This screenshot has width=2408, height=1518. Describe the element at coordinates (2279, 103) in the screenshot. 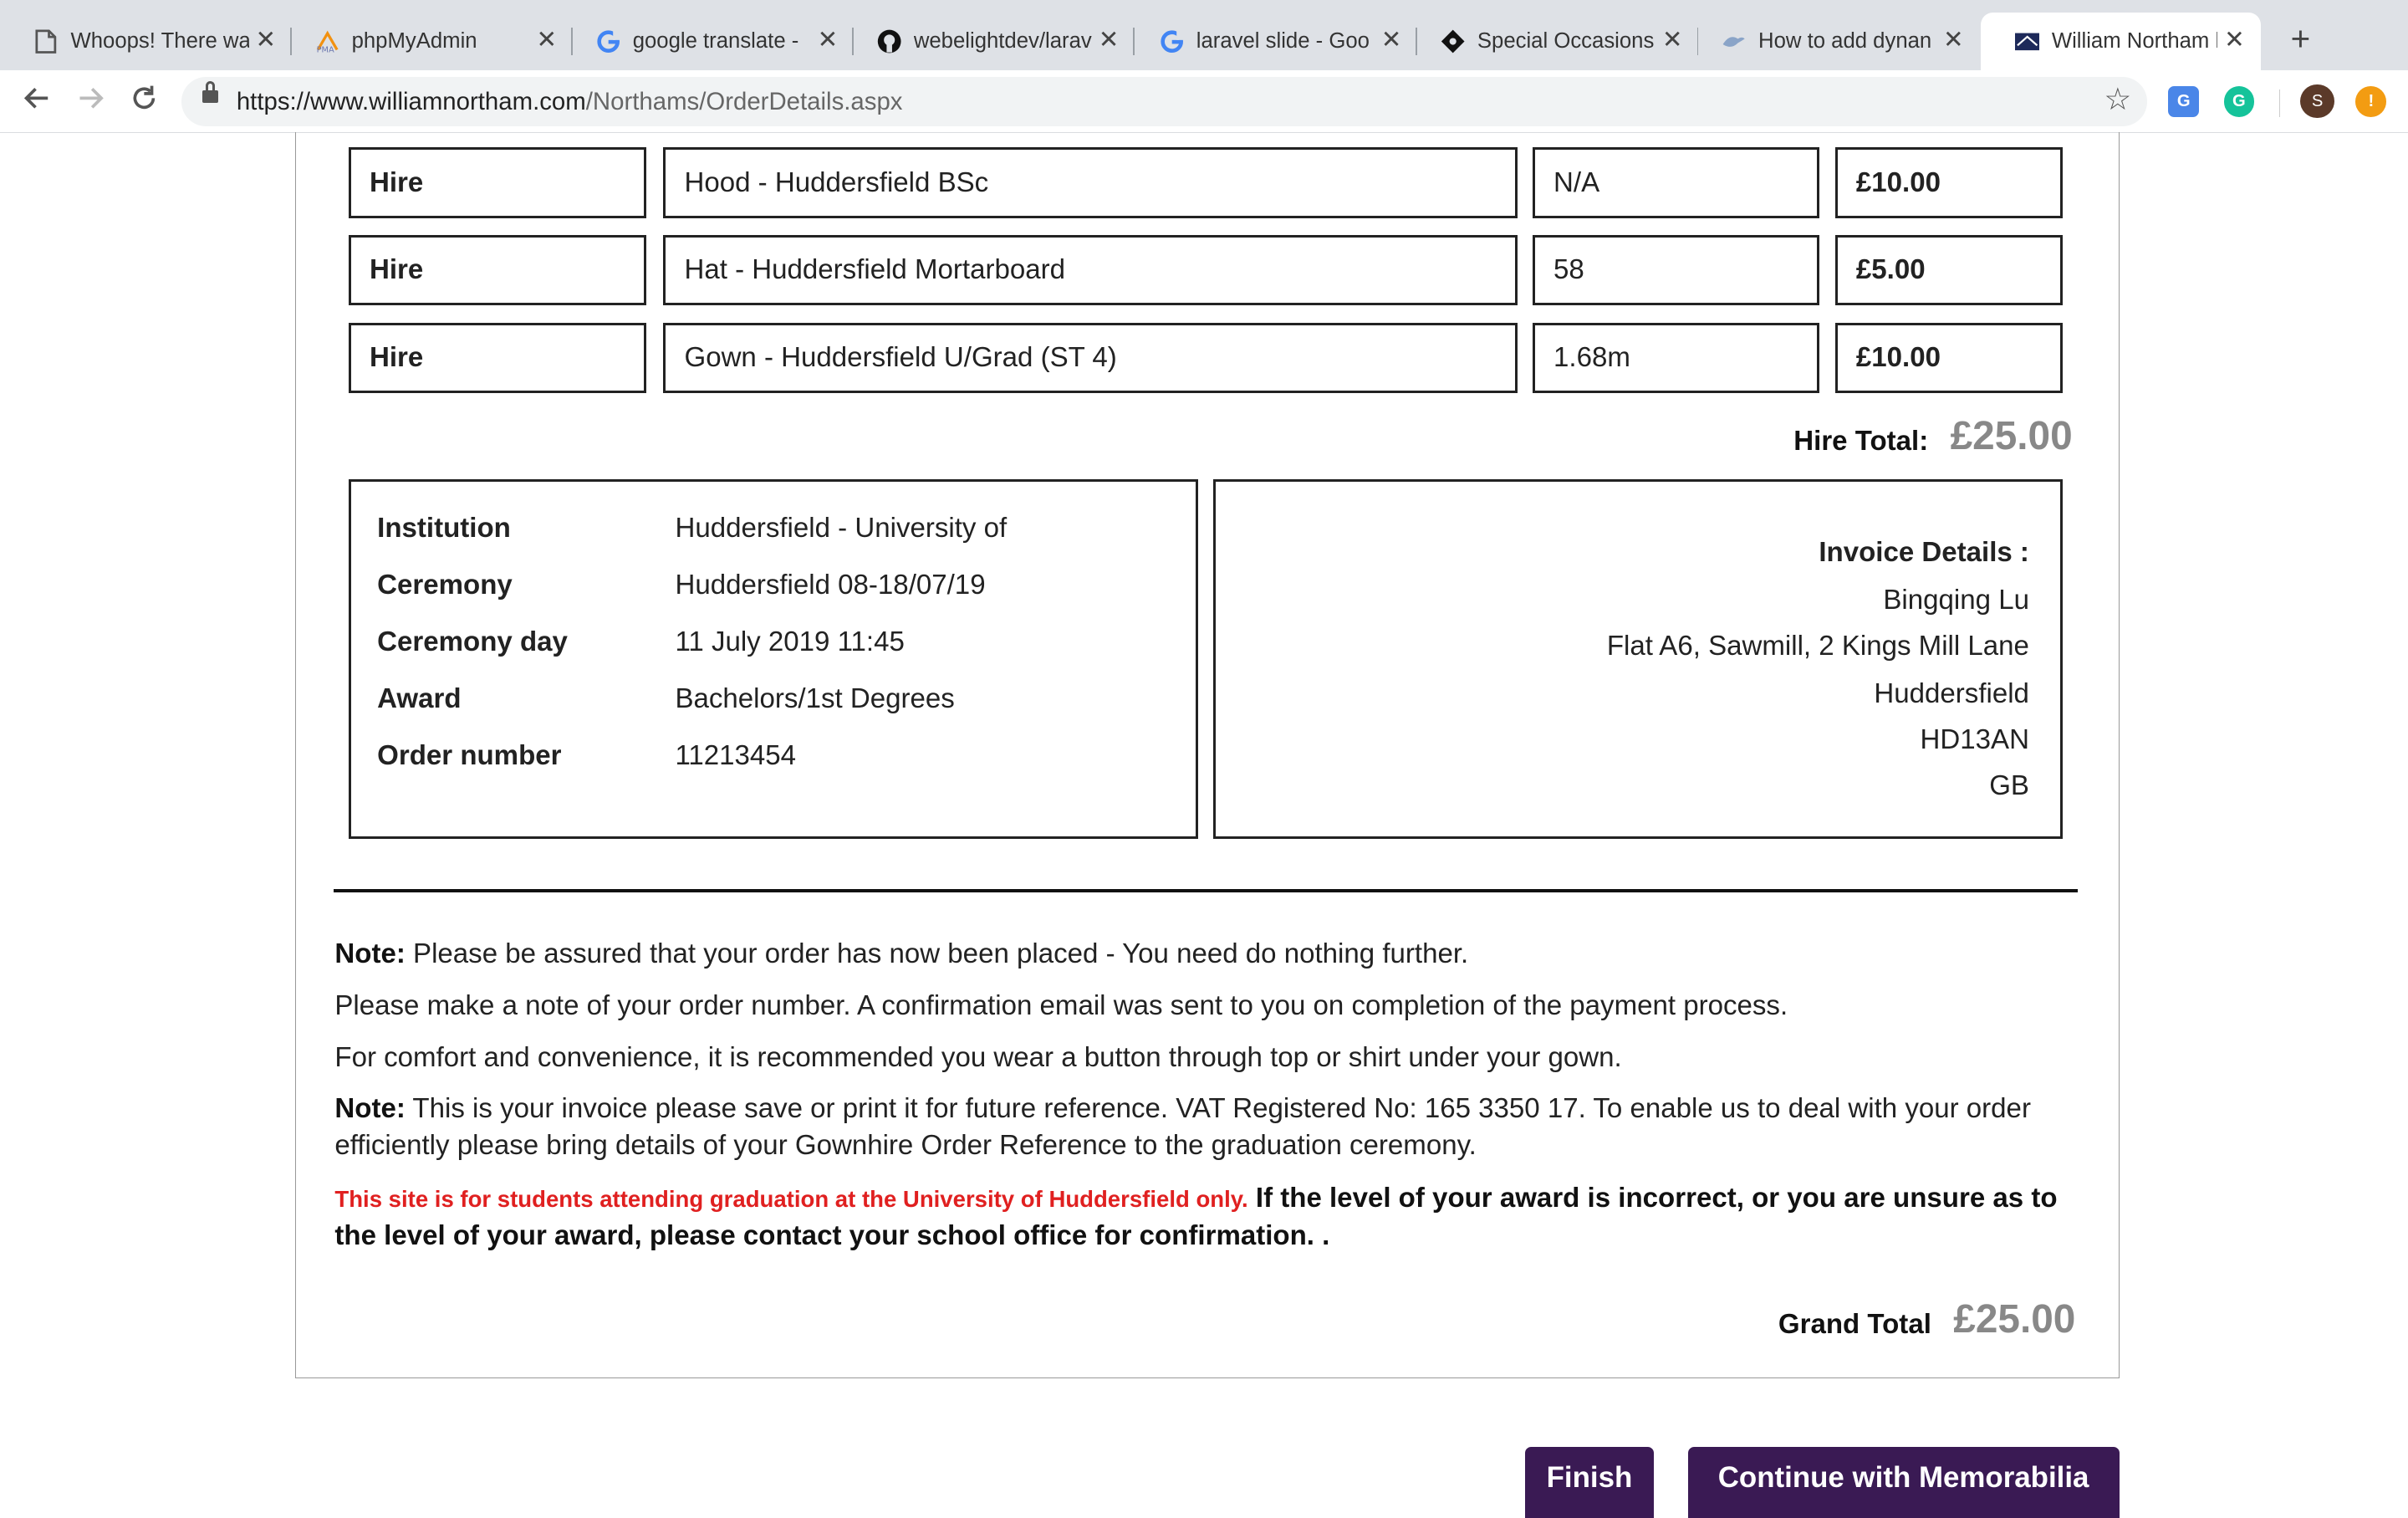

I see `toolbar-divider` at that location.